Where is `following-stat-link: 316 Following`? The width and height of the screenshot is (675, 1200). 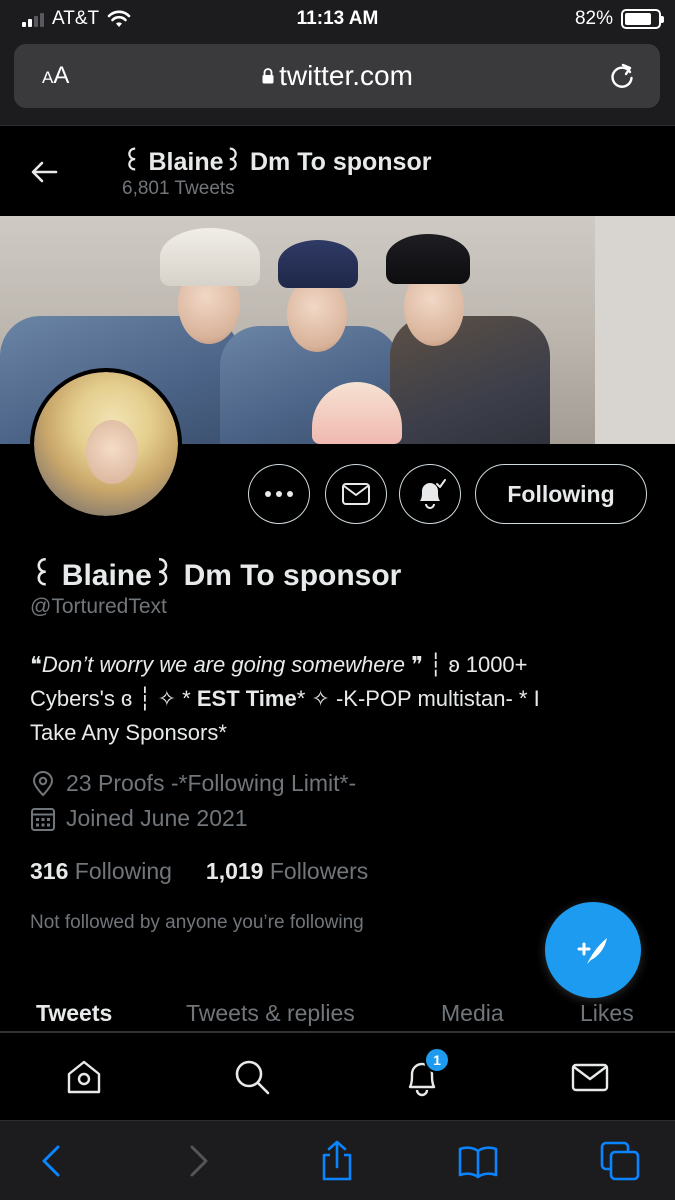 following-stat-link: 316 Following is located at coordinates (101, 871).